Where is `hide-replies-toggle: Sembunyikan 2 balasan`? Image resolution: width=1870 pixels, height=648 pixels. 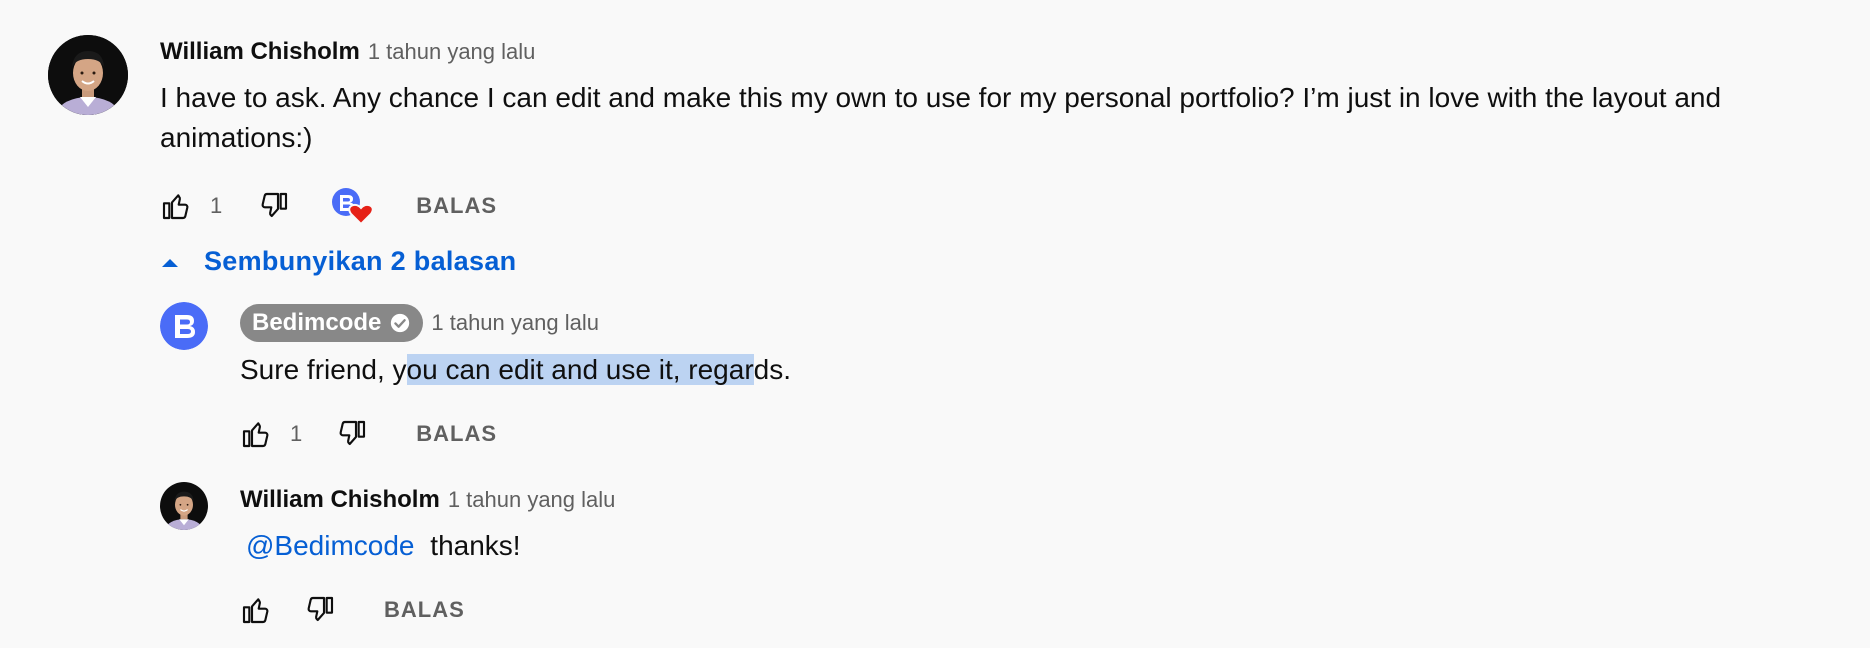 hide-replies-toggle: Sembunyikan 2 balasan is located at coordinates (337, 261).